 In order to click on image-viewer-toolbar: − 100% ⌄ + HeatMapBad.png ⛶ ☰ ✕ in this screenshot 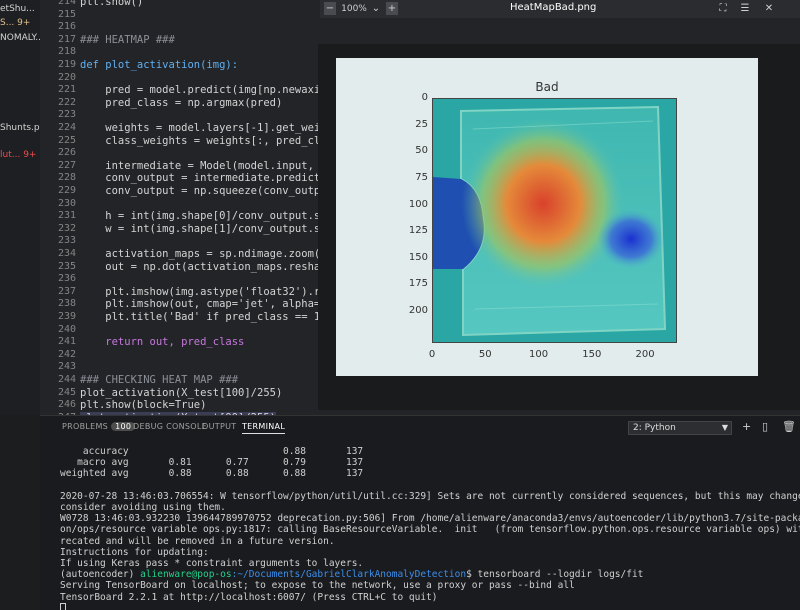, I will do `click(560, 9)`.